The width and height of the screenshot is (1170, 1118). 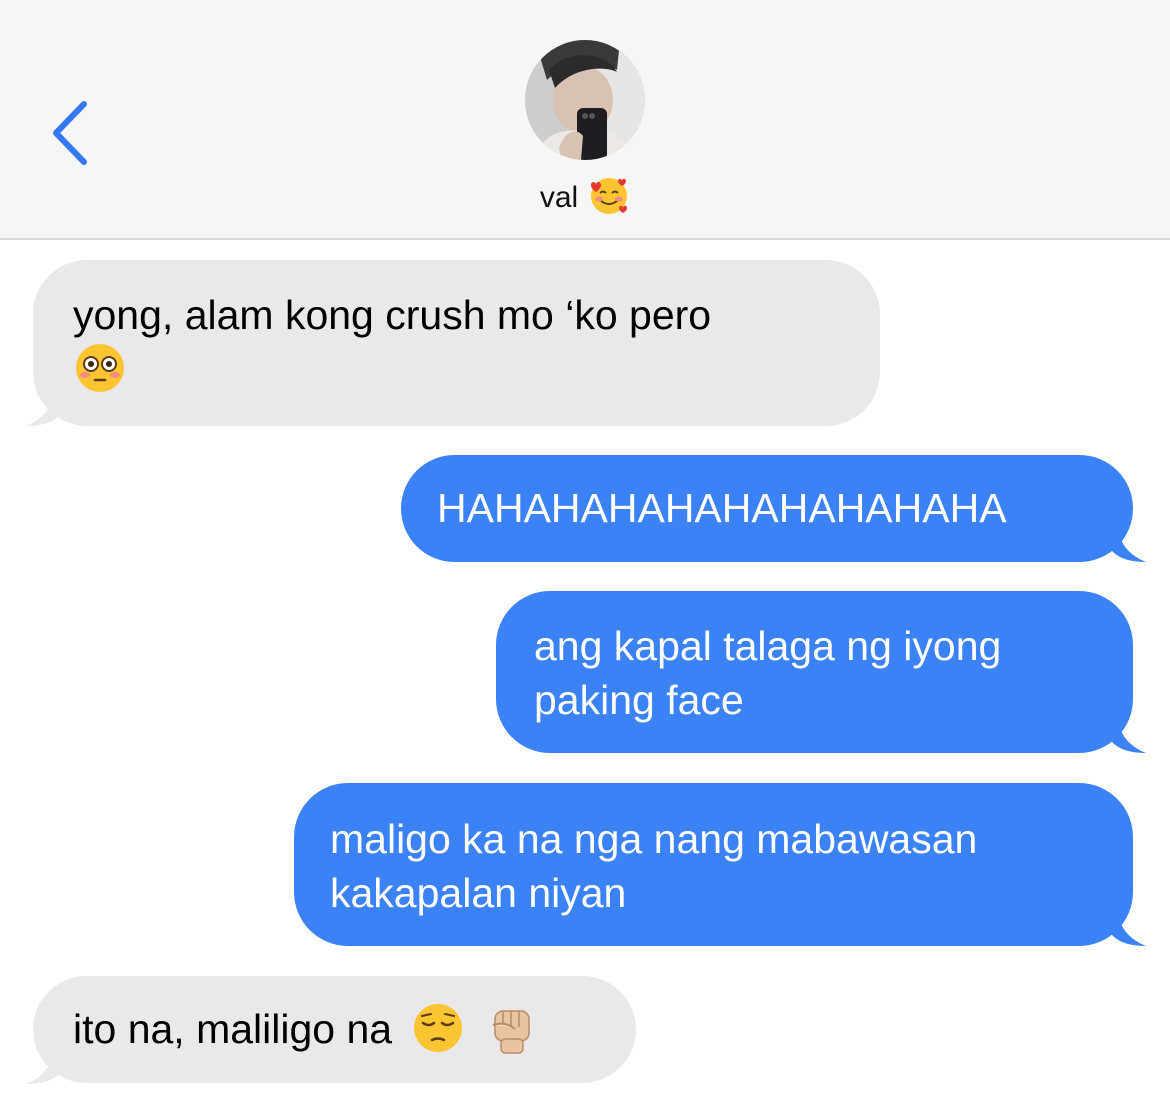 What do you see at coordinates (559, 197) in the screenshot?
I see `contact-name: val` at bounding box center [559, 197].